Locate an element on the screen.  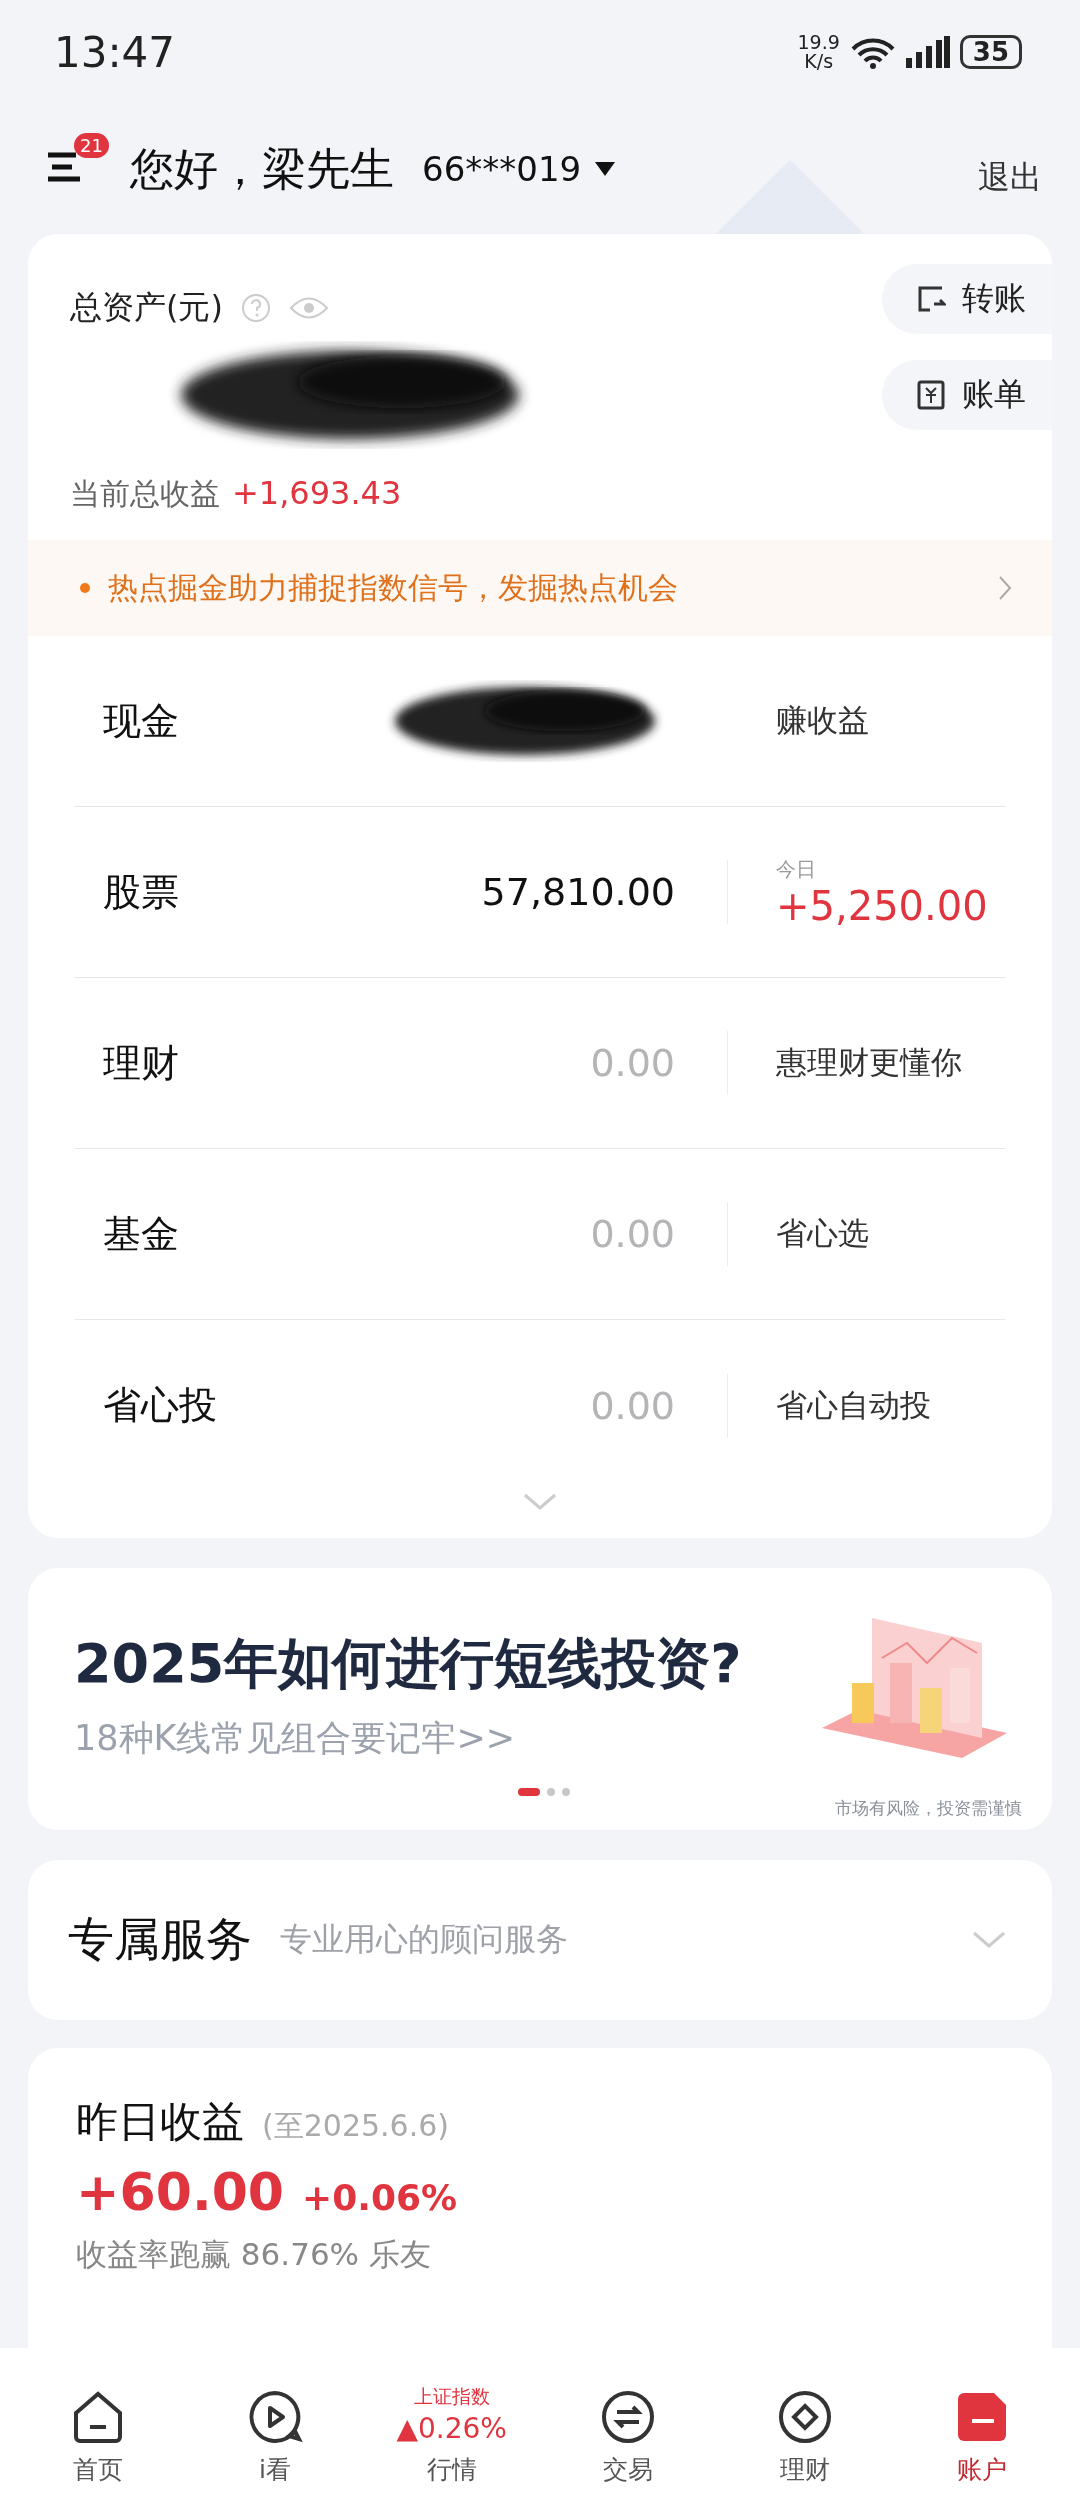
risk-disclaimer: 市场有风险，投资需谨慎 is located at coordinates (928, 1808).